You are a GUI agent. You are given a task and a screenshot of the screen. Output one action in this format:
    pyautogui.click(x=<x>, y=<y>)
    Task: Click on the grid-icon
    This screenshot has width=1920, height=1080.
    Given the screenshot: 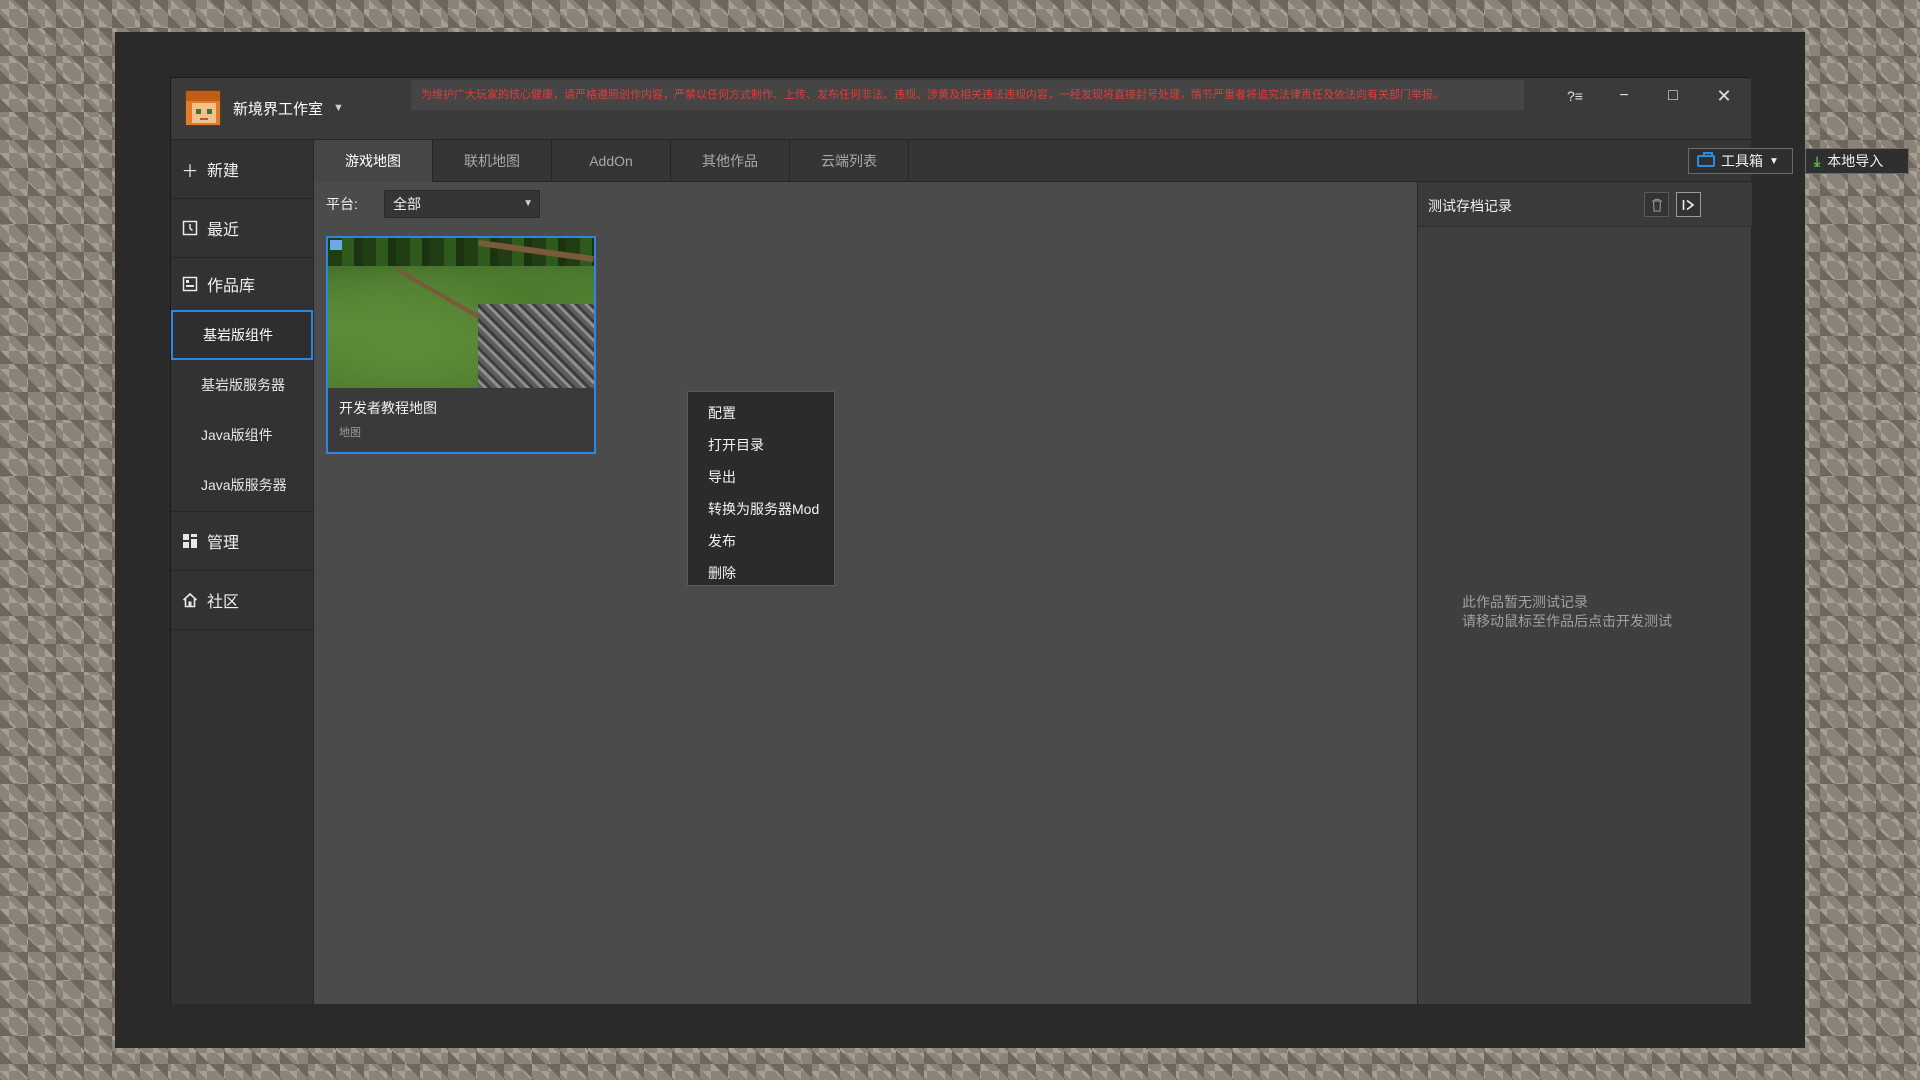 What is the action you would take?
    pyautogui.click(x=190, y=541)
    